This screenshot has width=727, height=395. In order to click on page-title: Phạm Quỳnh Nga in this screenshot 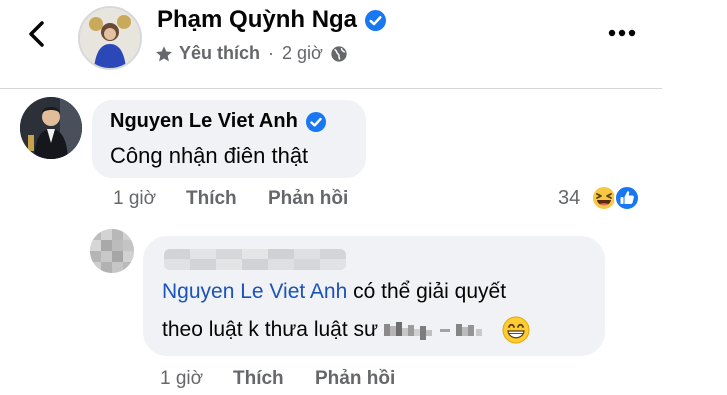, I will do `click(272, 20)`.